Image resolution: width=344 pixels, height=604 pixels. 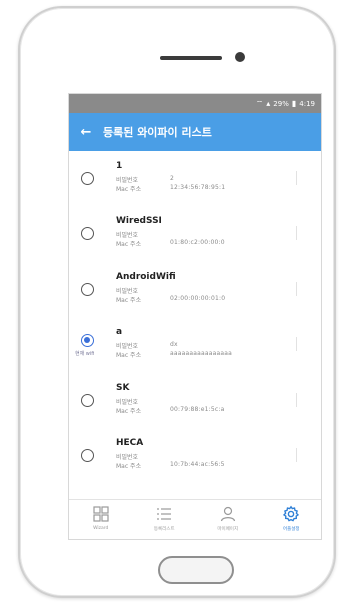 What do you see at coordinates (196, 570) in the screenshot?
I see `home-button` at bounding box center [196, 570].